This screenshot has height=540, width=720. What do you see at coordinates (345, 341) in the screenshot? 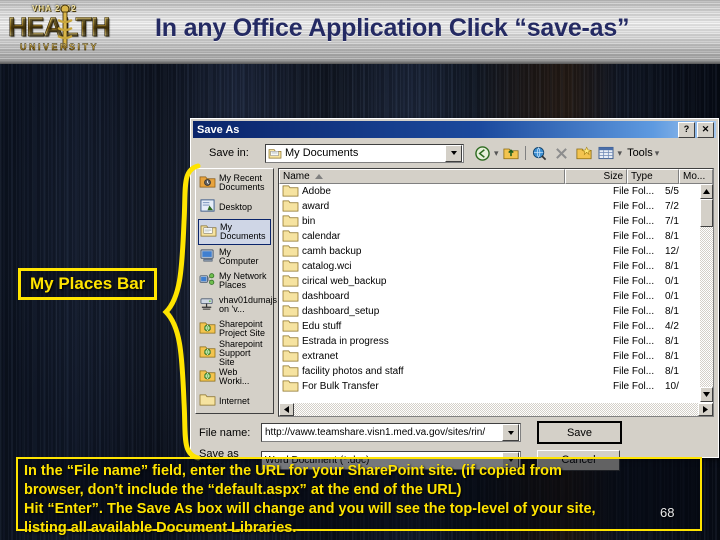
I see `file-row-name-label: Estrada in progress` at bounding box center [345, 341].